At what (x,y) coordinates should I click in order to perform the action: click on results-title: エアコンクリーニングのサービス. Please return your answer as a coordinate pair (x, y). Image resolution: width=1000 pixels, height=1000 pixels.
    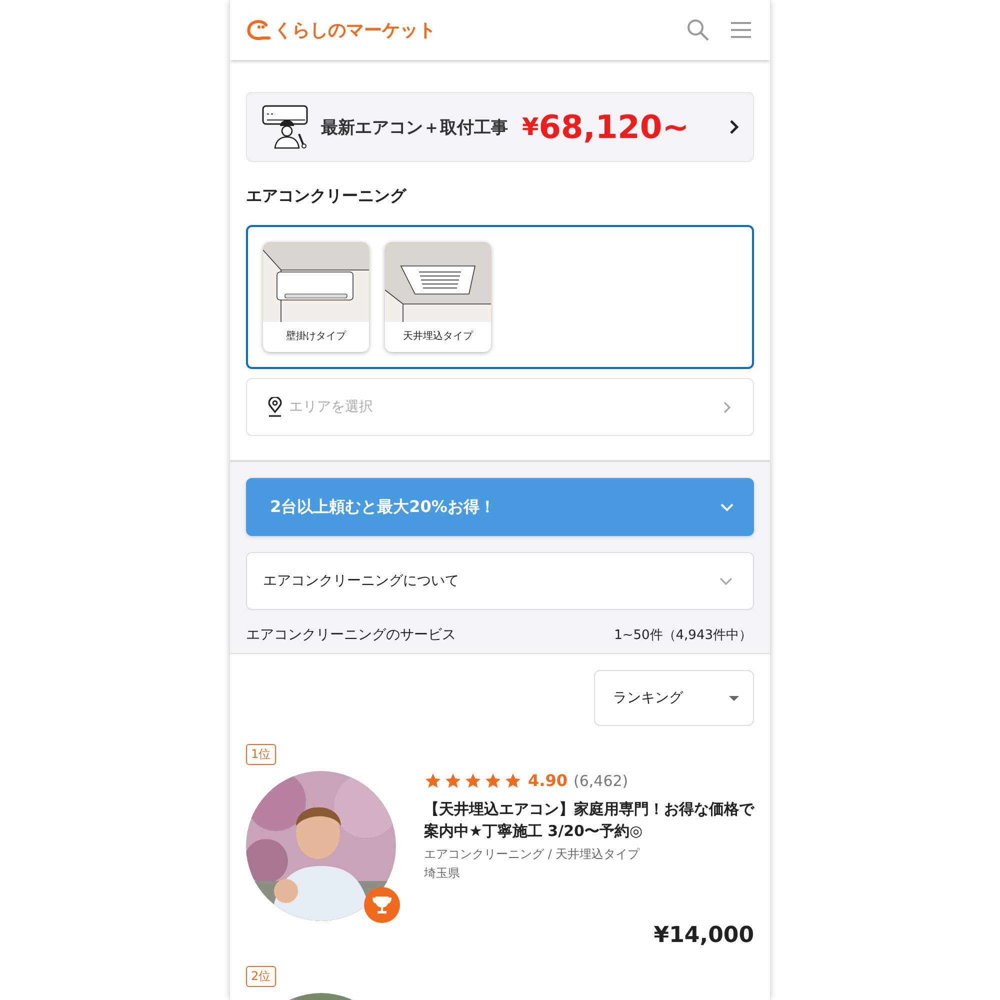
    Looking at the image, I should click on (351, 635).